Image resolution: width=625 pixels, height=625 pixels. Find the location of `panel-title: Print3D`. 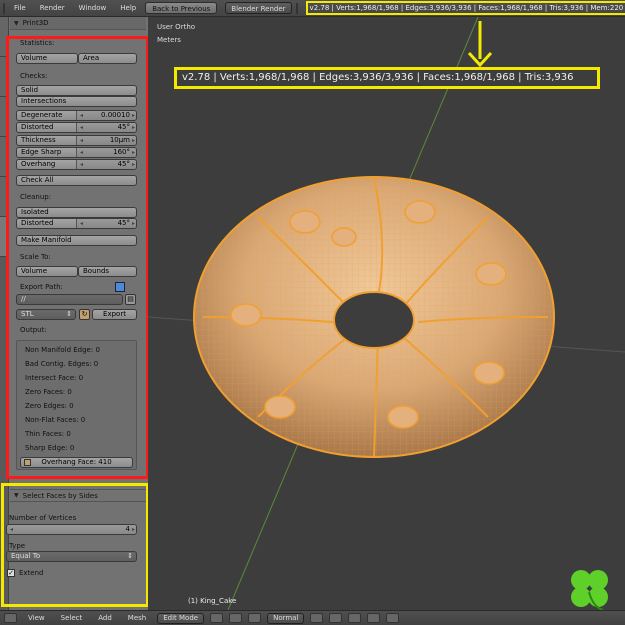

panel-title: Print3D is located at coordinates (35, 23).